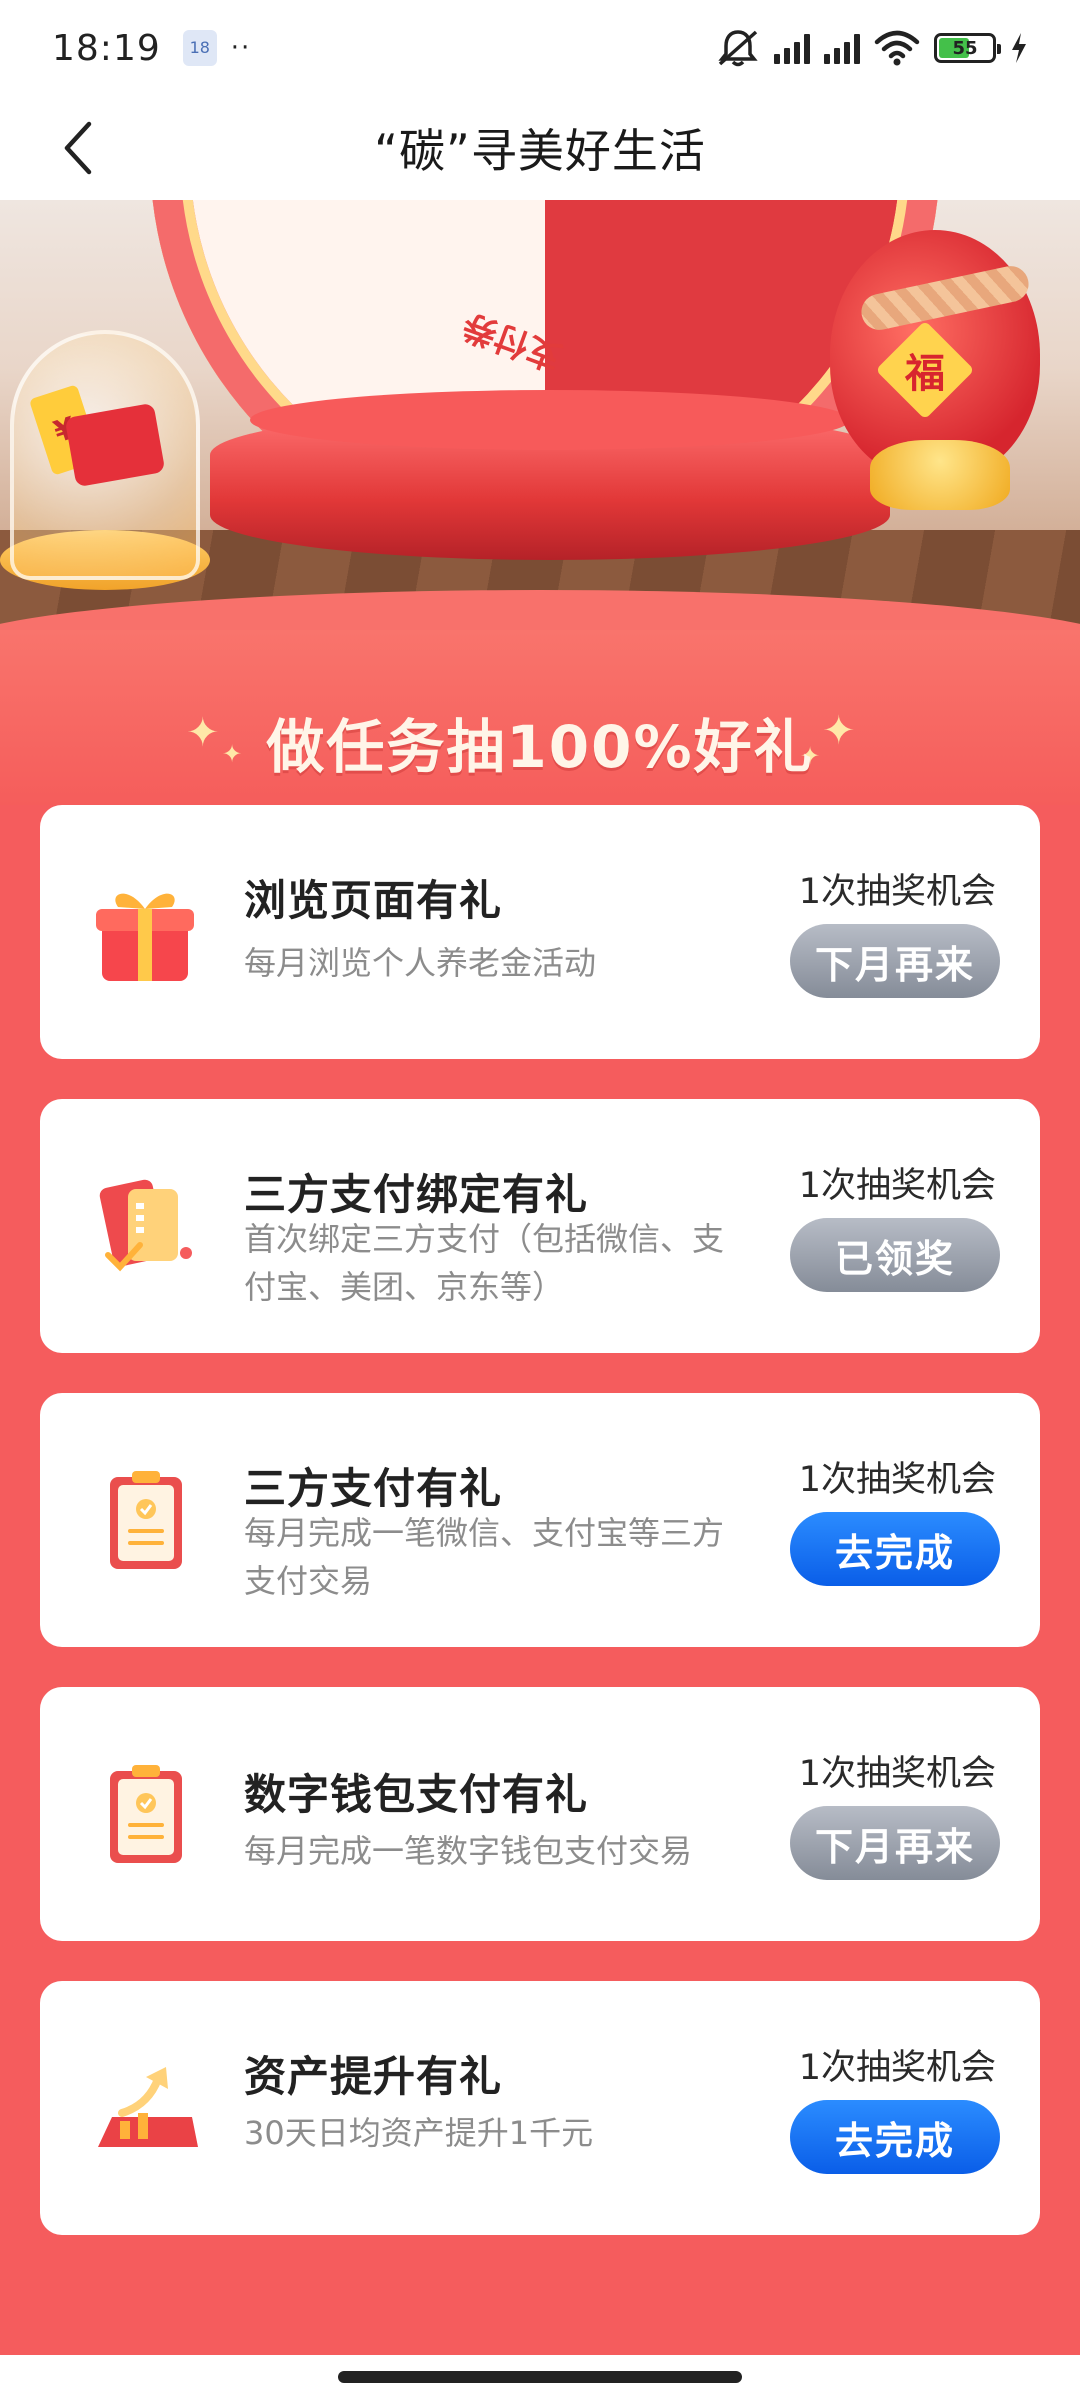 Image resolution: width=1080 pixels, height=2400 pixels. Describe the element at coordinates (540, 932) in the screenshot. I see `task-card-browse: 浏览页面有礼 每月浏览个人养老金活动 1次抽奖机会 下月再来` at that location.